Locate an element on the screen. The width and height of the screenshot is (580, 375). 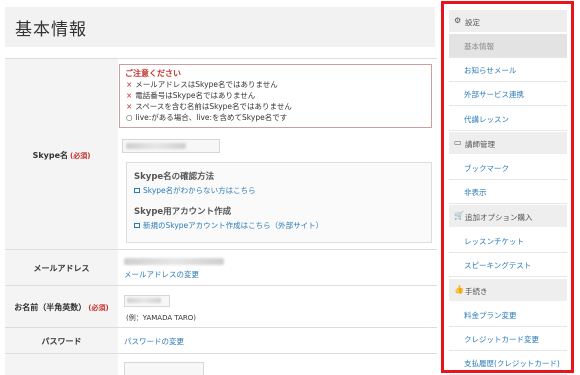
skype-create-link: 新規のSkypeアカウント作成はこちら（外部サイト） is located at coordinates (228, 225).